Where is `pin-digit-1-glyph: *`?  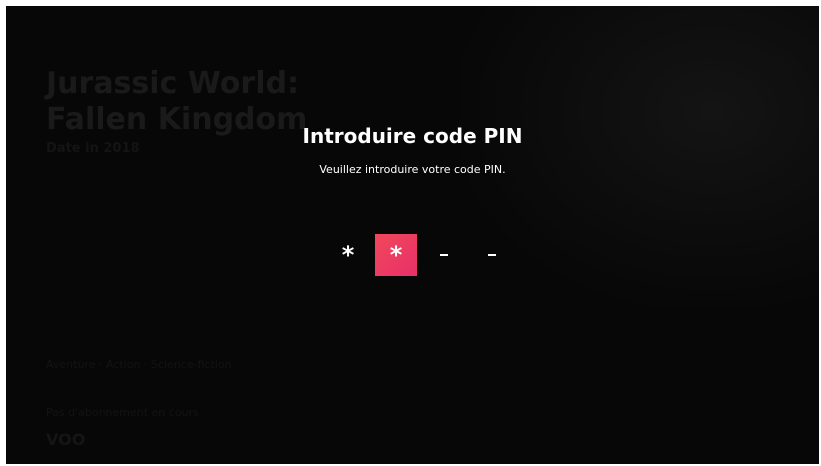
pin-digit-1-glyph: * is located at coordinates (348, 255).